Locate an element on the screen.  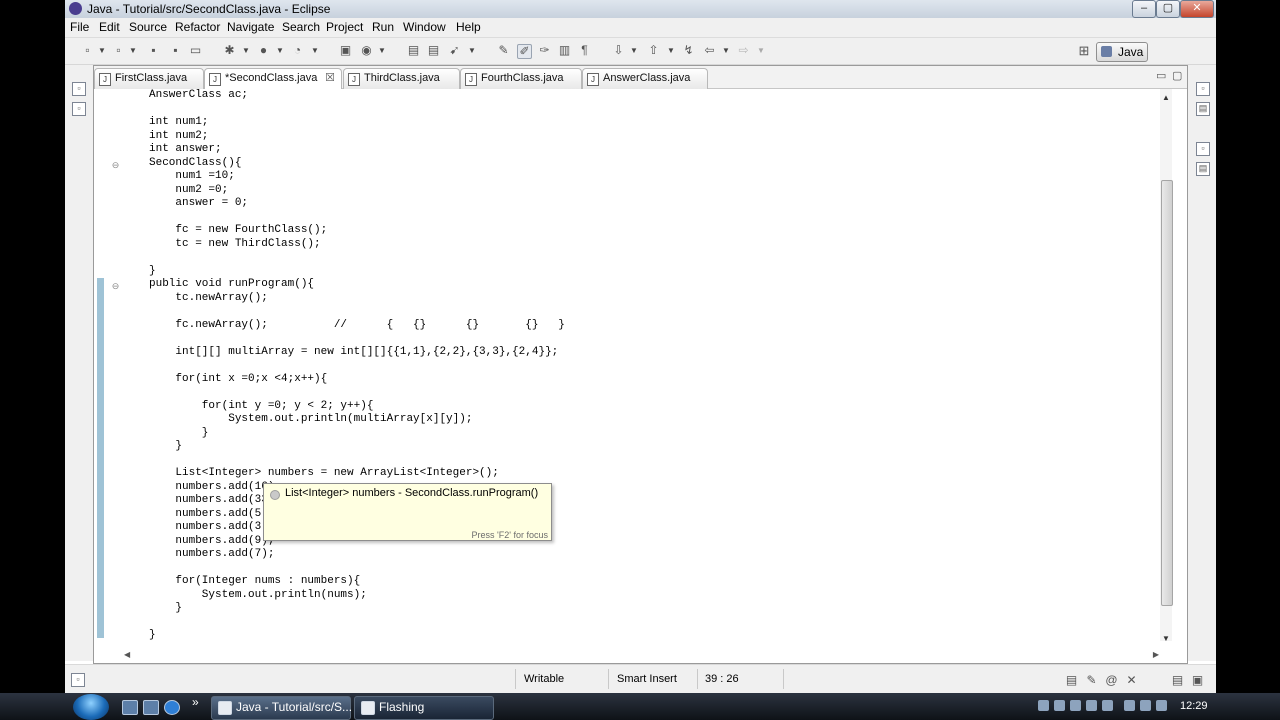
menu-window: Window is located at coordinates (424, 27).